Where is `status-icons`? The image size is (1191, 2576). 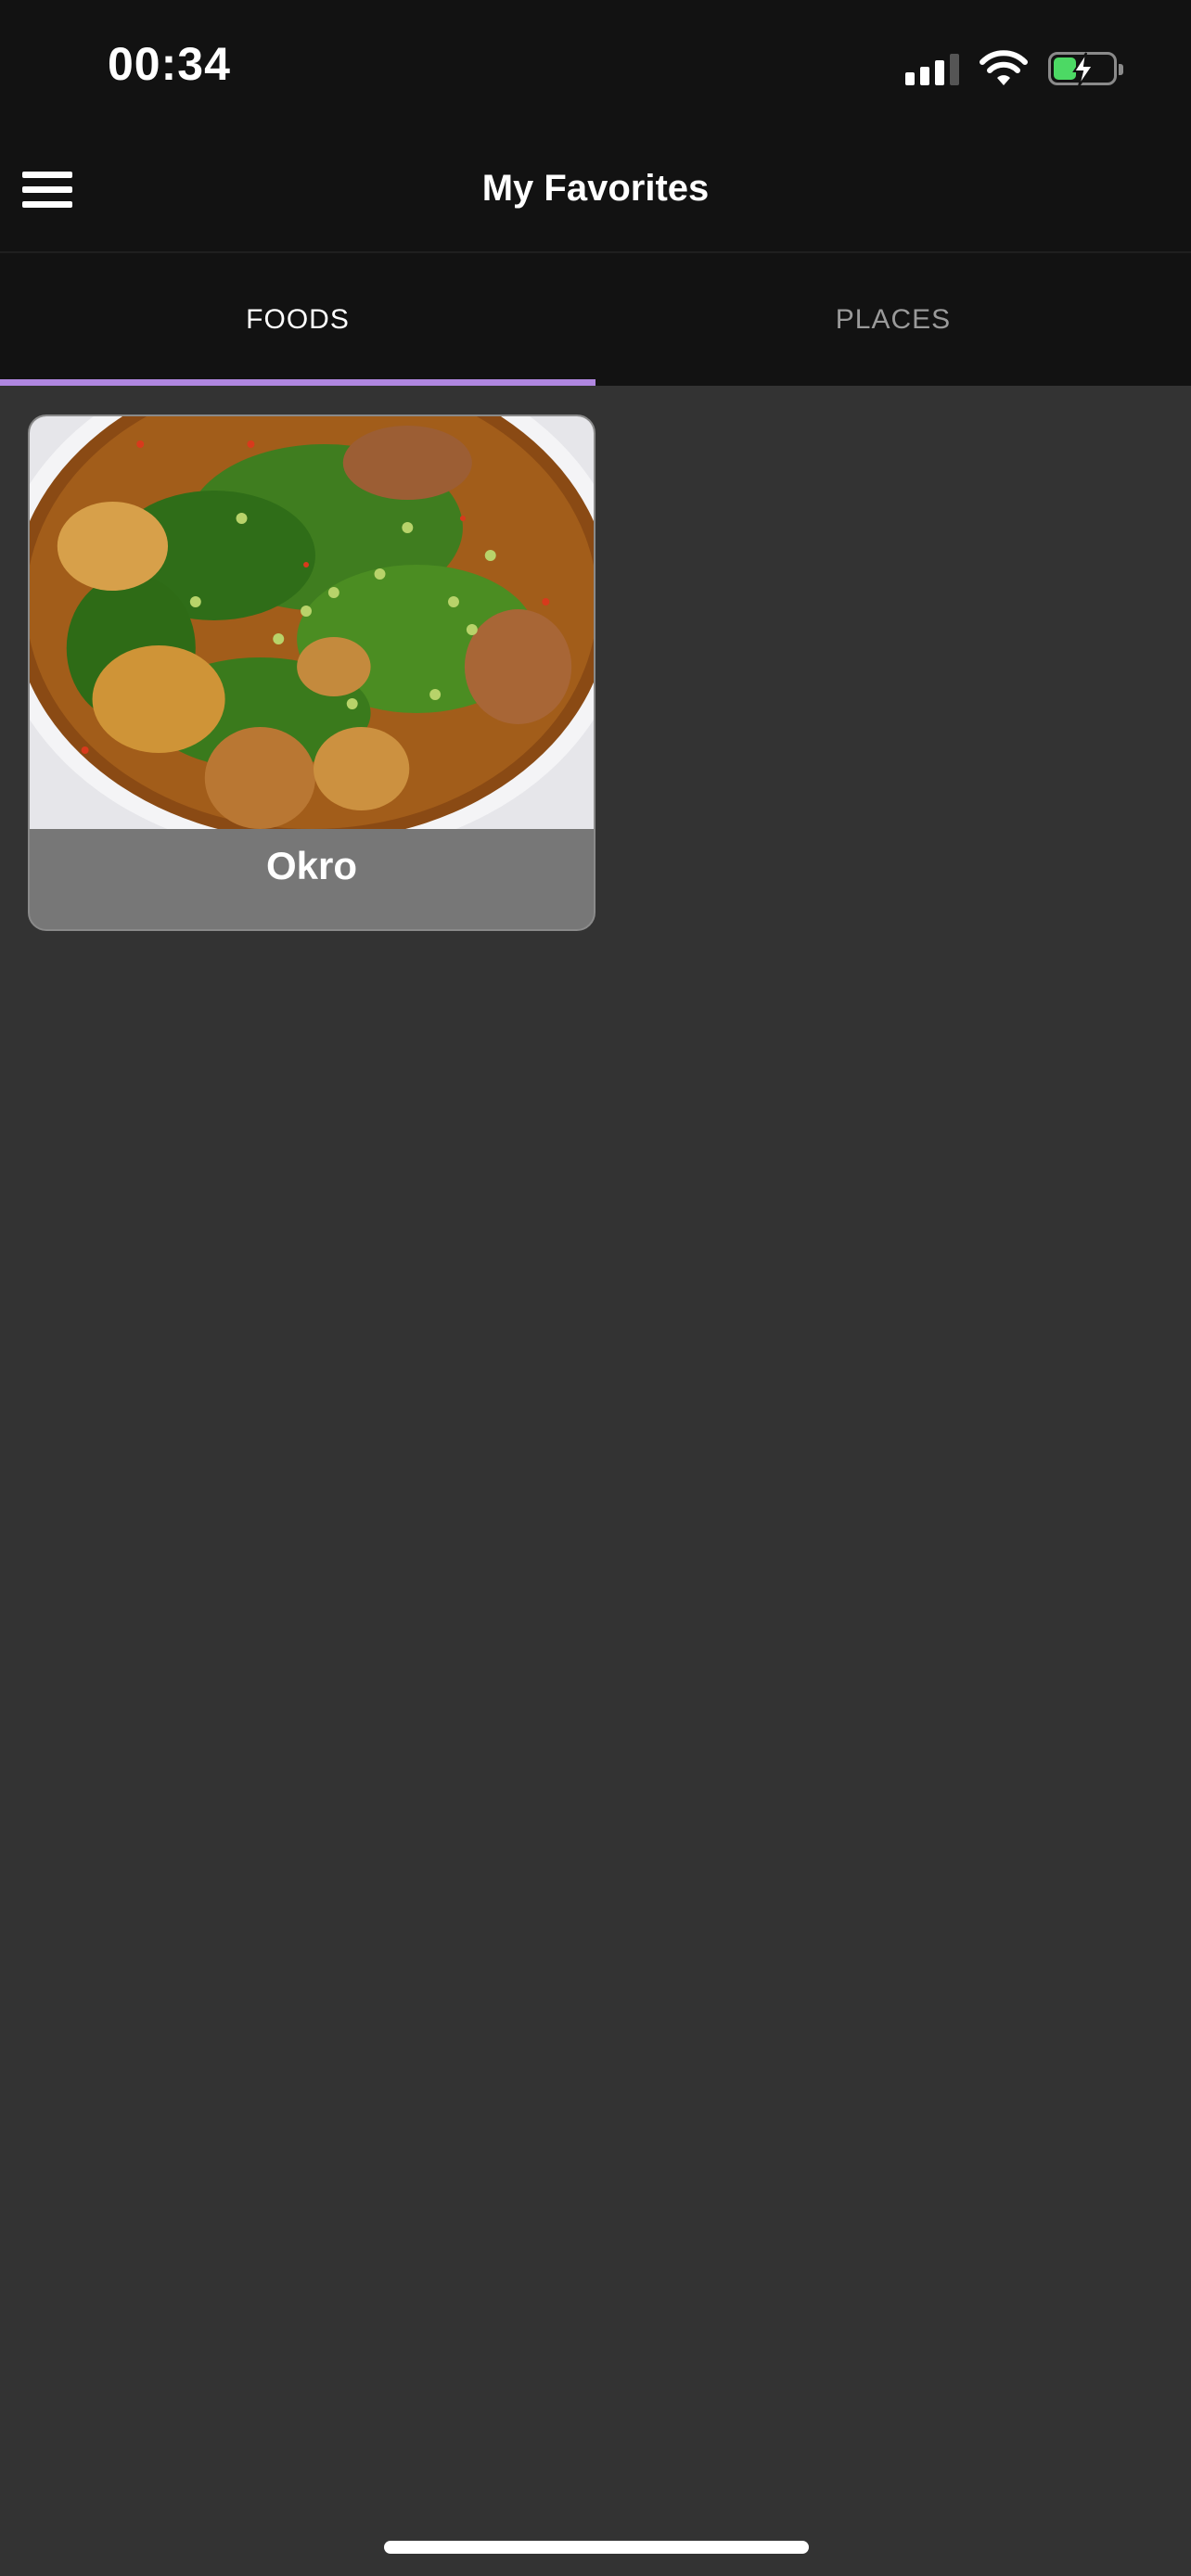
status-icons is located at coordinates (1014, 68).